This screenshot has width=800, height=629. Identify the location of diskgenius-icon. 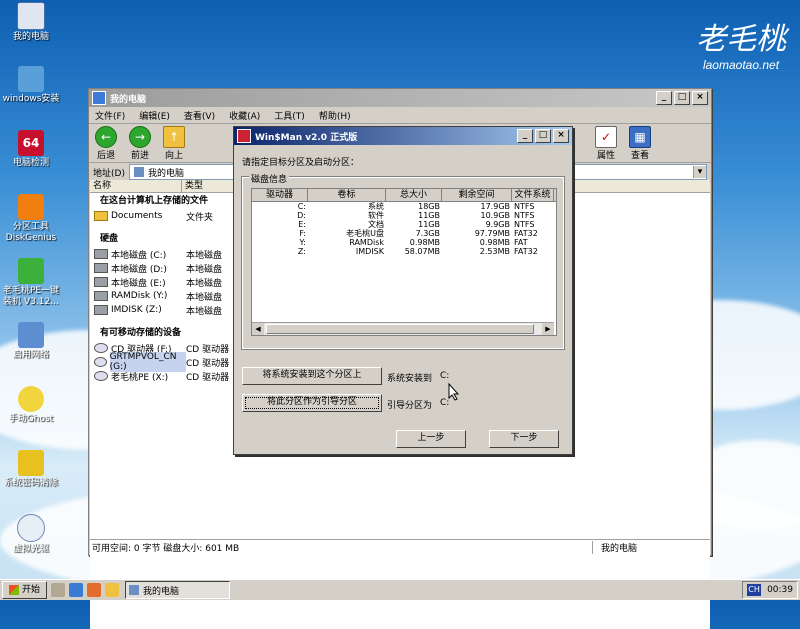
(31, 207).